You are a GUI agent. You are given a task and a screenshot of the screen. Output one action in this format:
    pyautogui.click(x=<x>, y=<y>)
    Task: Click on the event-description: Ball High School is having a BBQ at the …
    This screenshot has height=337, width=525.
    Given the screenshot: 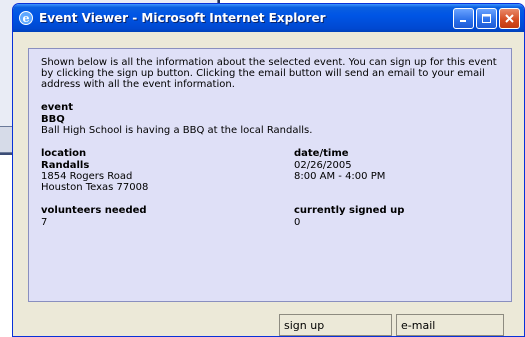 What is the action you would take?
    pyautogui.click(x=177, y=130)
    